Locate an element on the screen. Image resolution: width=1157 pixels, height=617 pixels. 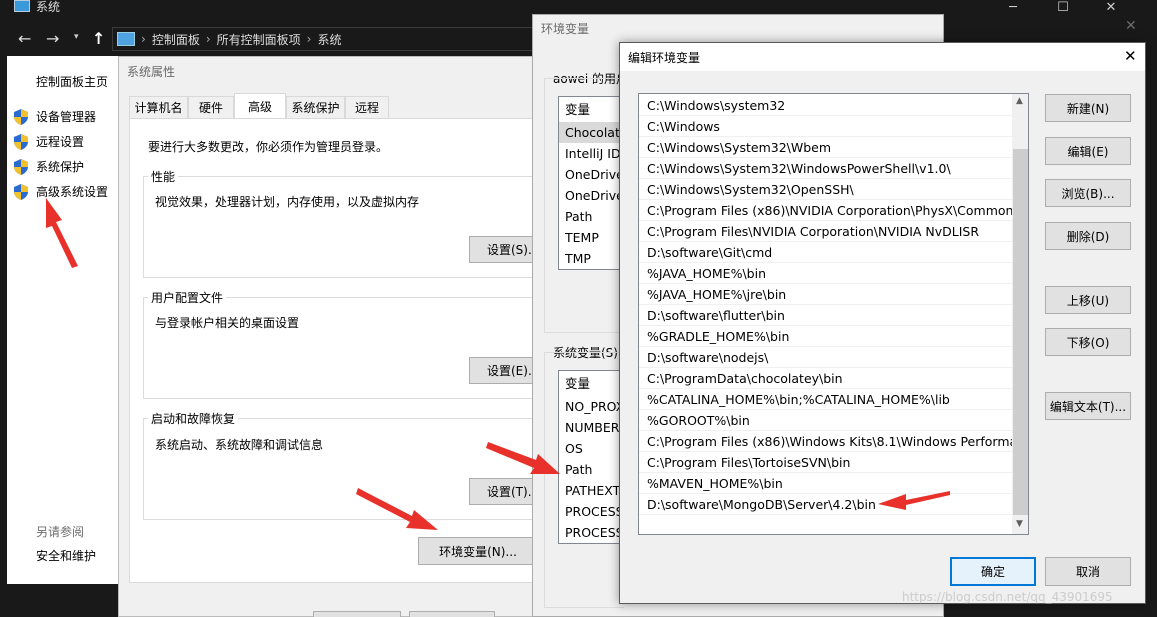
path-item: C:\Windows\system32 is located at coordinates (825, 105).